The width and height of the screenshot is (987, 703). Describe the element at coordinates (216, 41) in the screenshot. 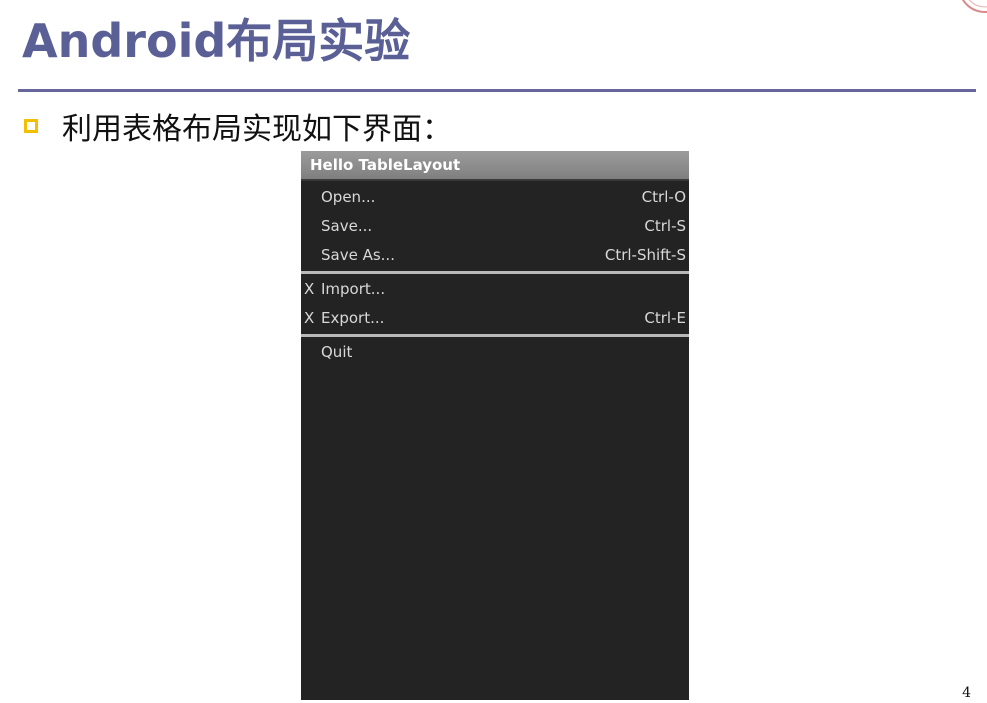

I see `slide-title: Android布局实验` at that location.